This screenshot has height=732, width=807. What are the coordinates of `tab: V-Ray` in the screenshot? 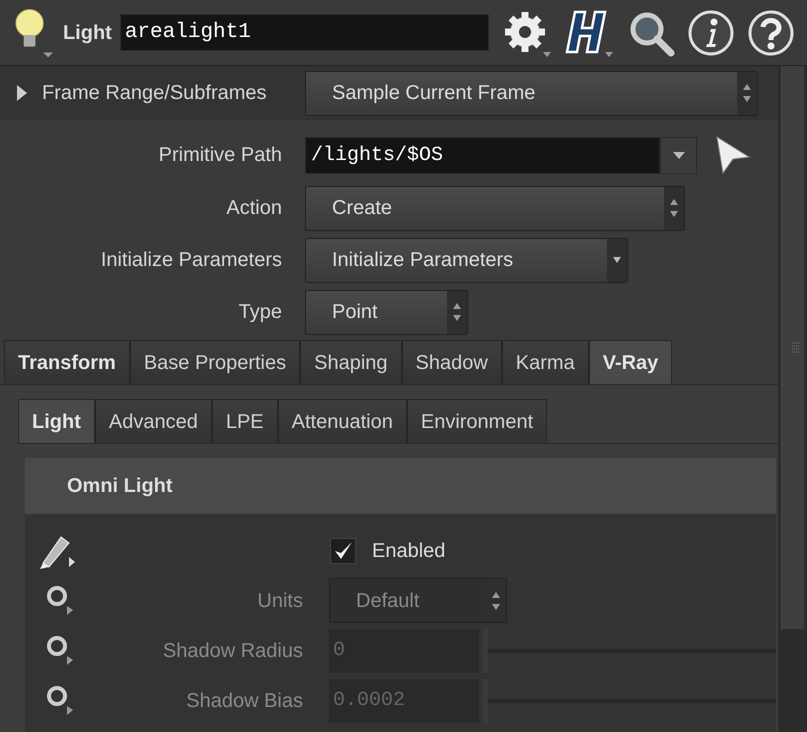 It's located at (630, 362).